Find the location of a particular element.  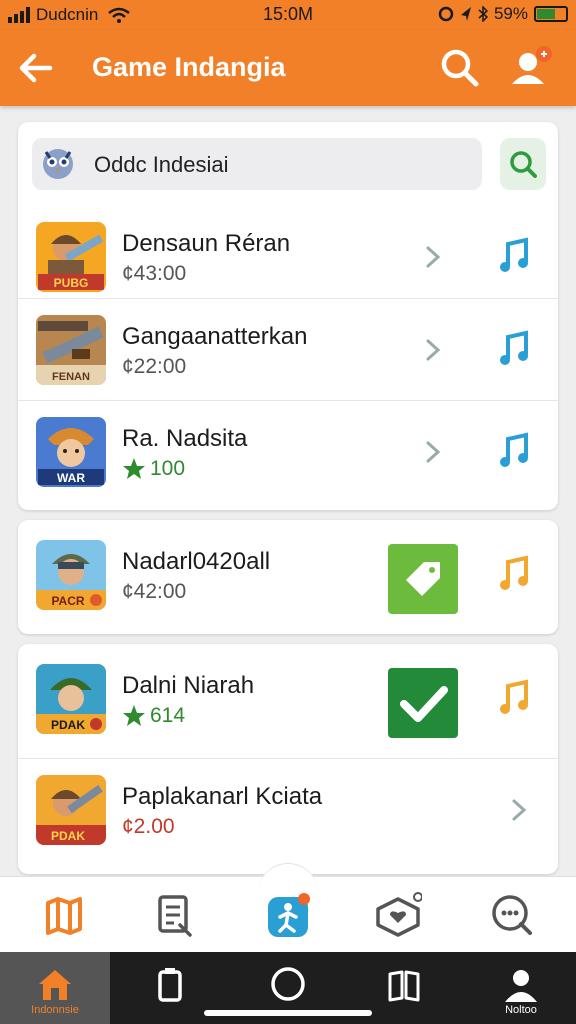

list-item: FENAN Gangaanatterkan ¢22:00 is located at coordinates (288, 349).